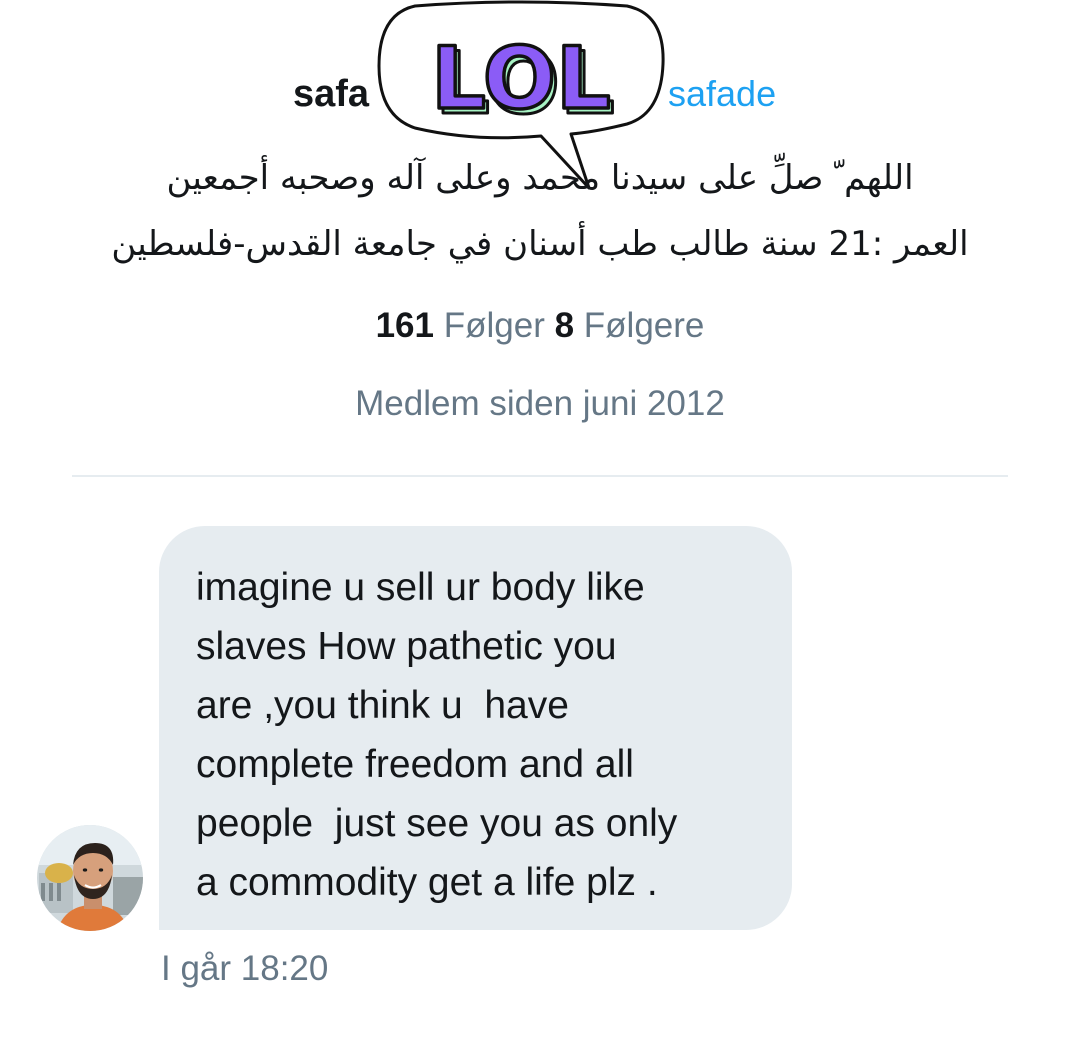 Image resolution: width=1080 pixels, height=1059 pixels. I want to click on message-text-line: complete freedom and all, so click(415, 764).